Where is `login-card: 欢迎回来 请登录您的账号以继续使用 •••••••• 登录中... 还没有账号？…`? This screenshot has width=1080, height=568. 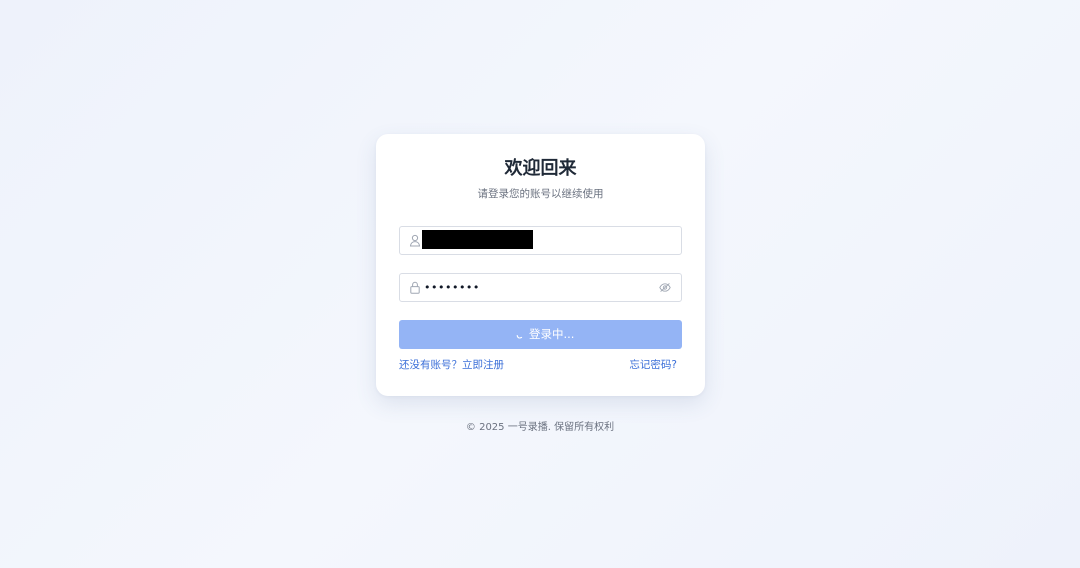 login-card: 欢迎回来 请登录您的账号以继续使用 •••••••• 登录中... 还没有账号？… is located at coordinates (540, 265).